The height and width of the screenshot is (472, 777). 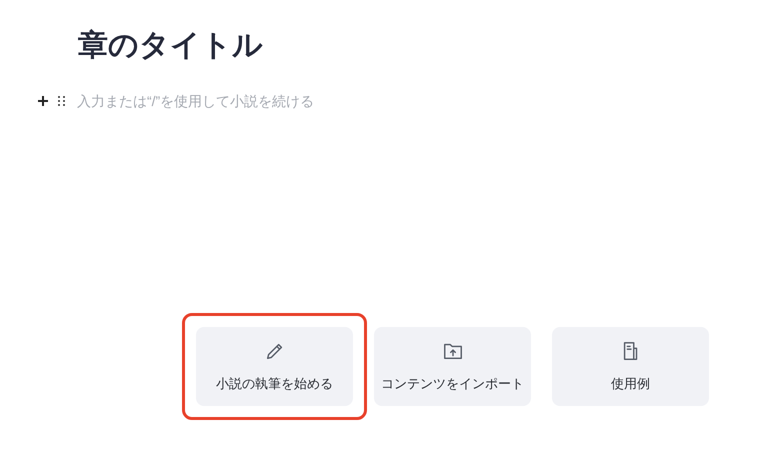 I want to click on action-card: 小説の執筆を始める, so click(x=274, y=366).